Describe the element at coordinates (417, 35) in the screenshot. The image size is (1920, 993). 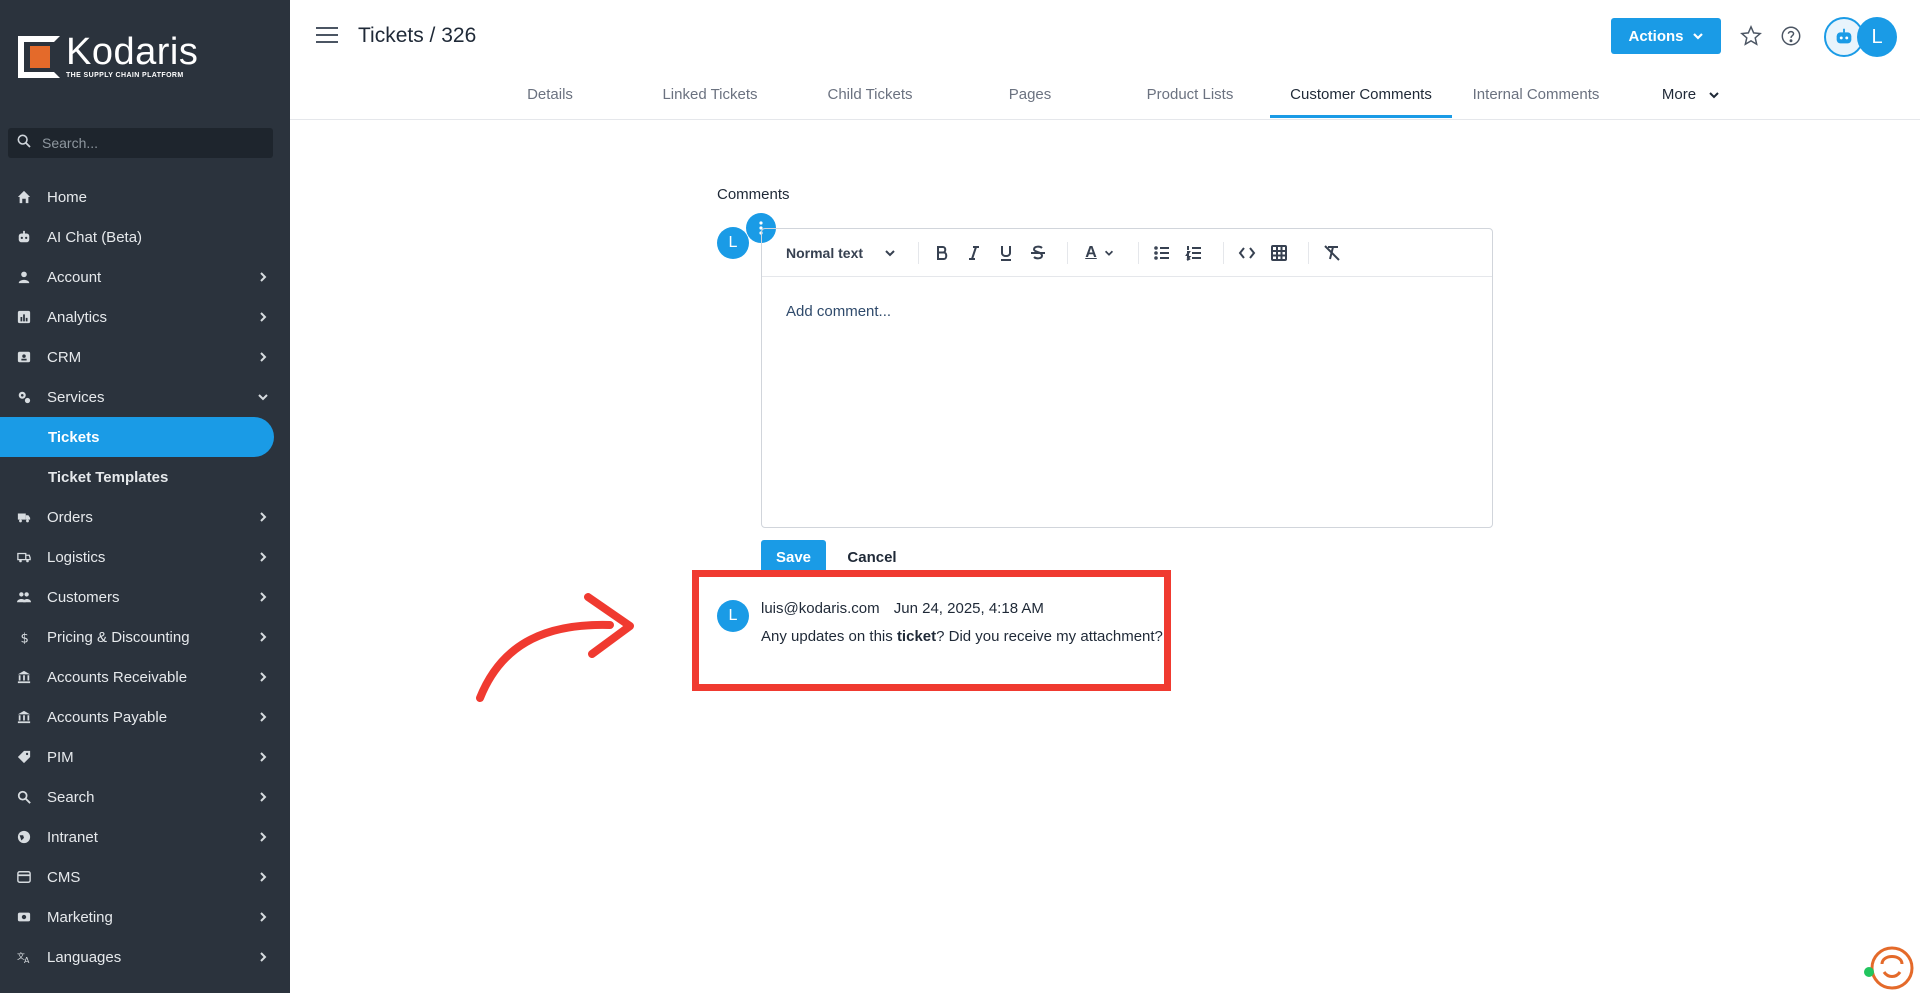
I see `page-title: Tickets / 326` at that location.